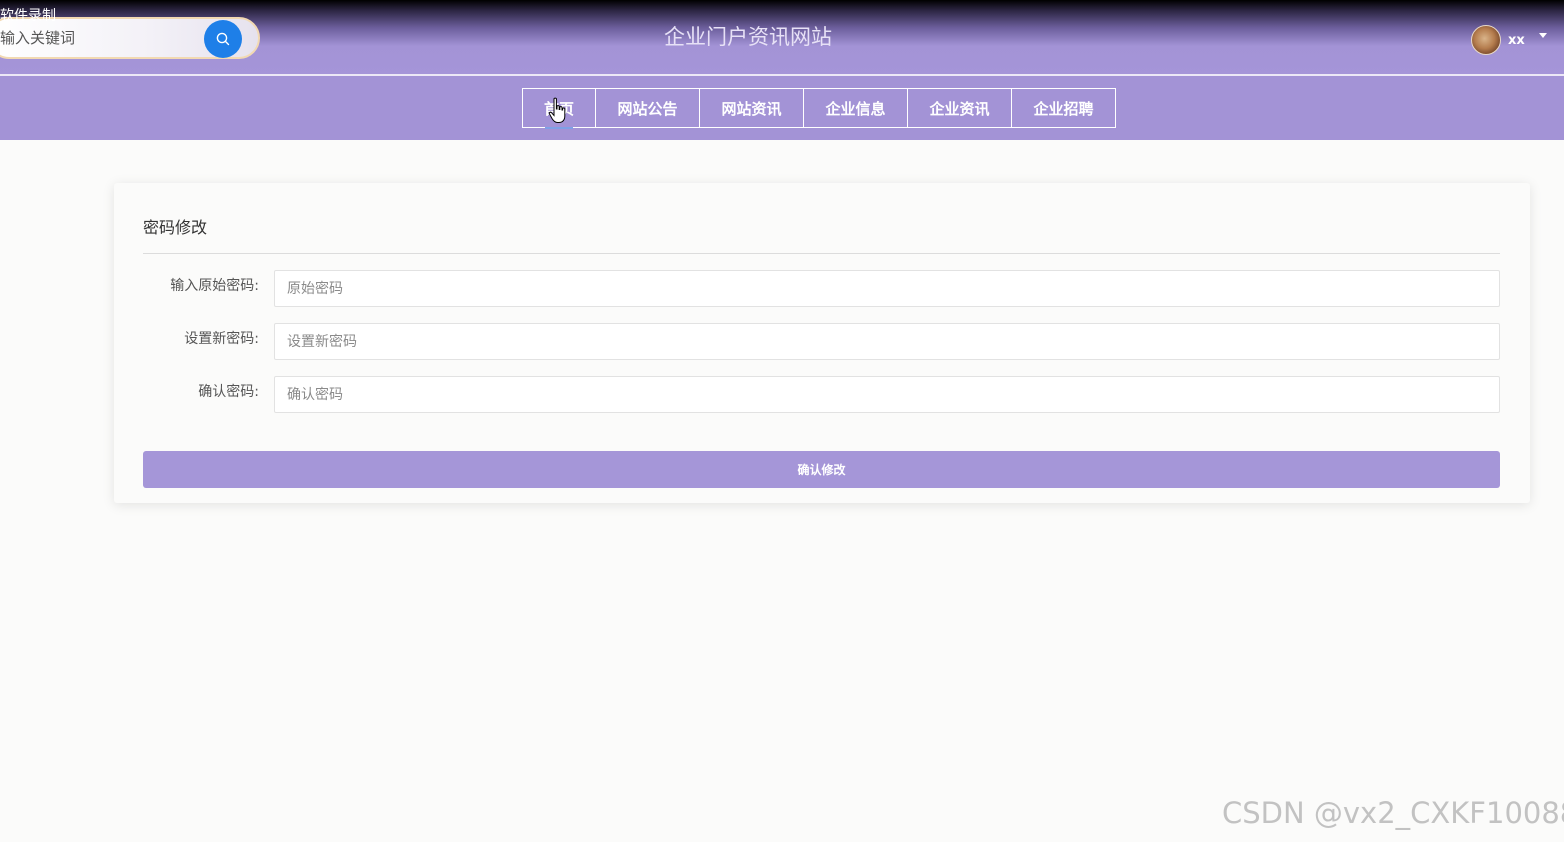 The height and width of the screenshot is (842, 1564). What do you see at coordinates (887, 341) in the screenshot?
I see `new-password-input` at bounding box center [887, 341].